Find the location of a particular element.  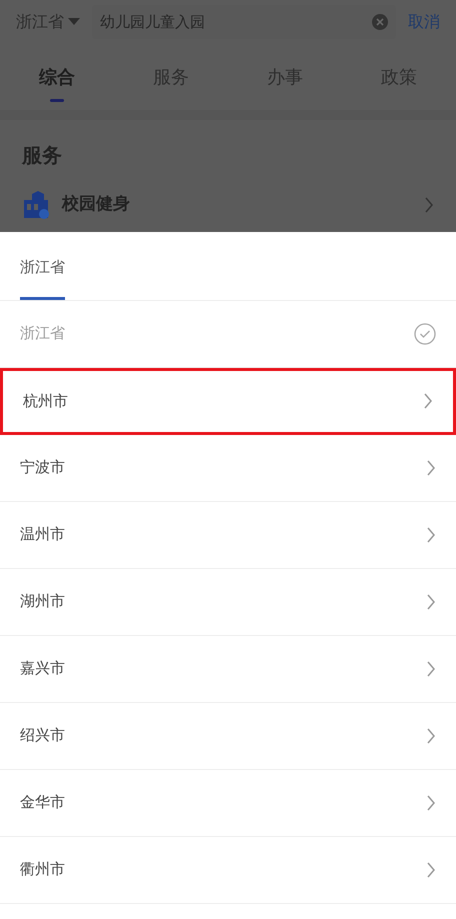

region-tab: 浙江省 is located at coordinates (42, 266).